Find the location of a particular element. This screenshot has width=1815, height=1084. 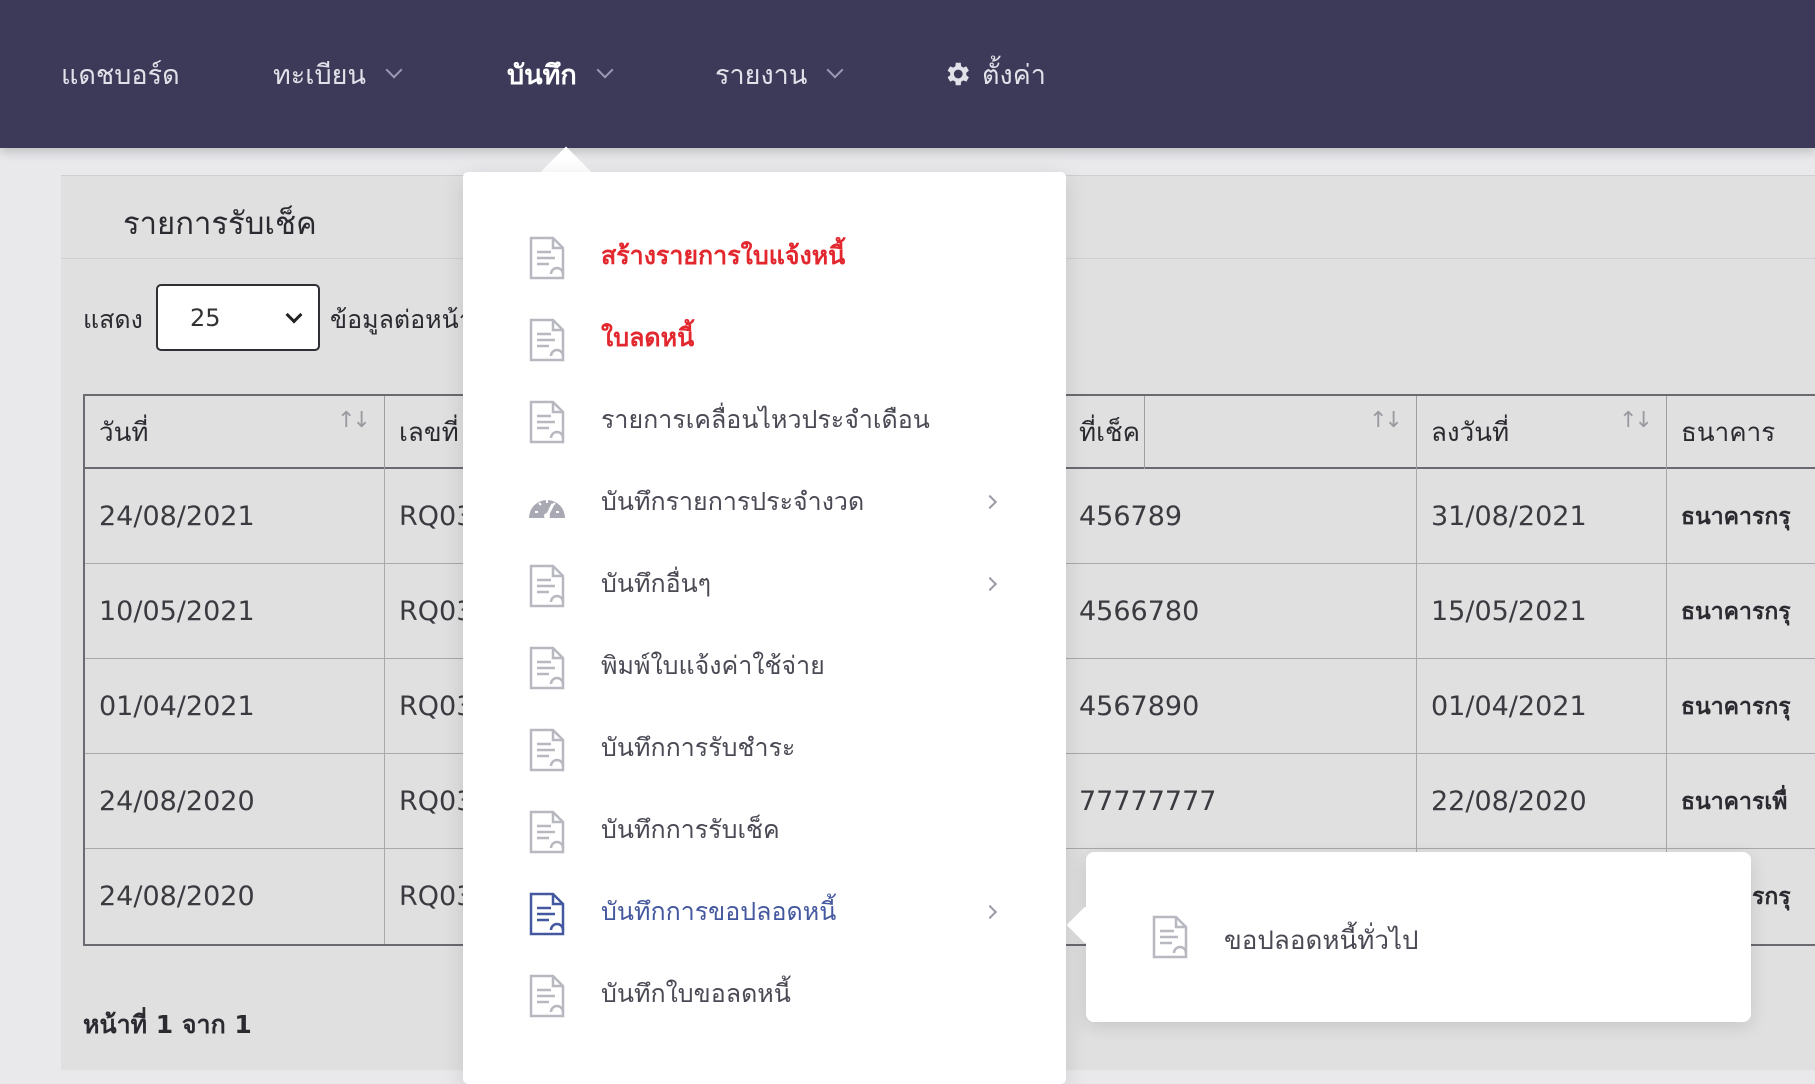

menu-item-label: ใบลดหนี้ is located at coordinates (648, 337).